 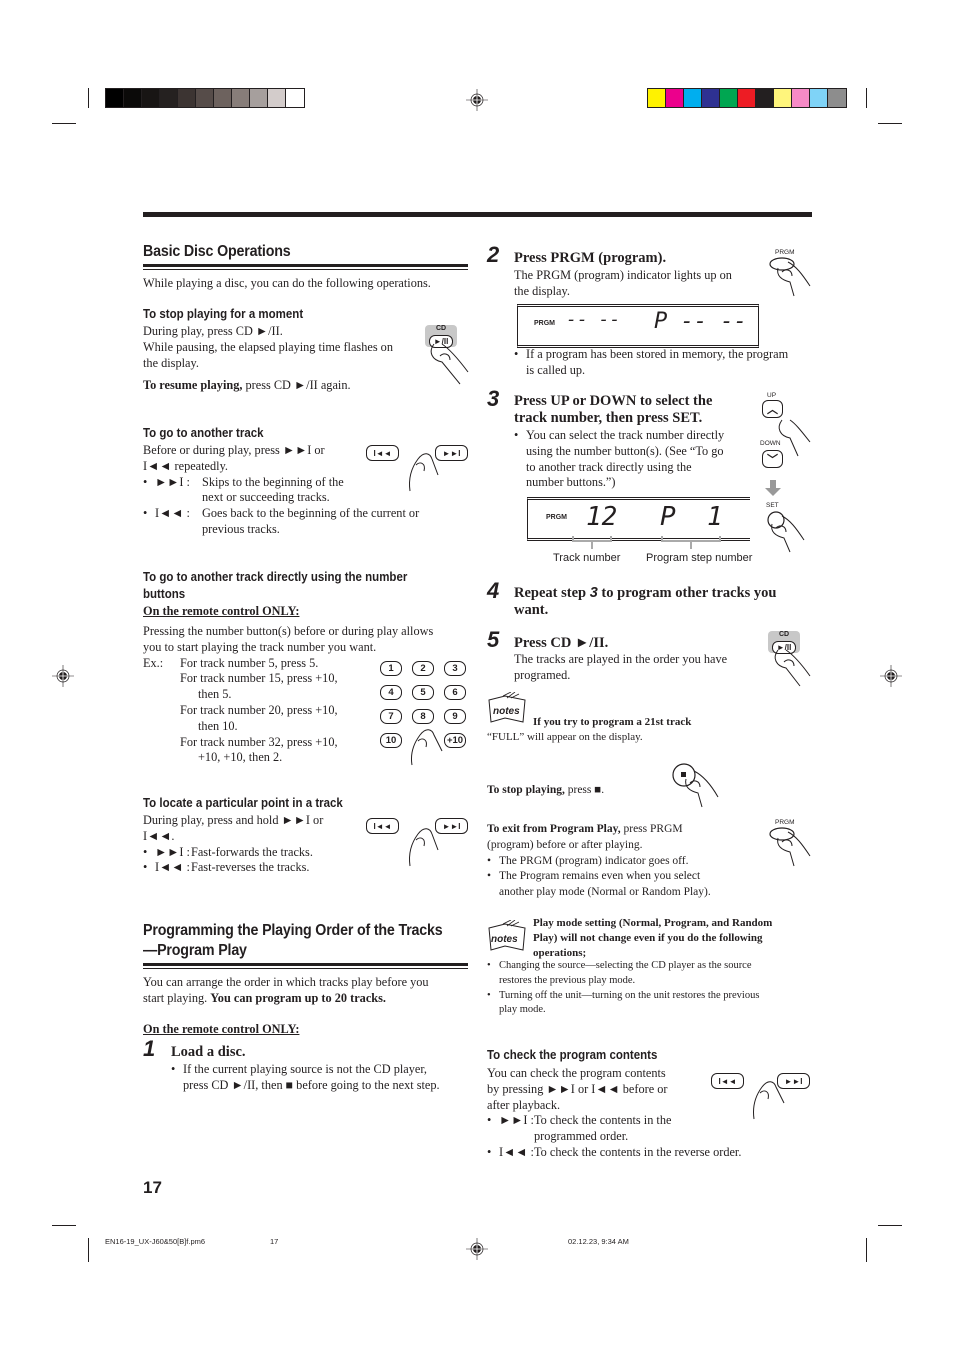 I want to click on finger-press-icon, so click(x=792, y=668).